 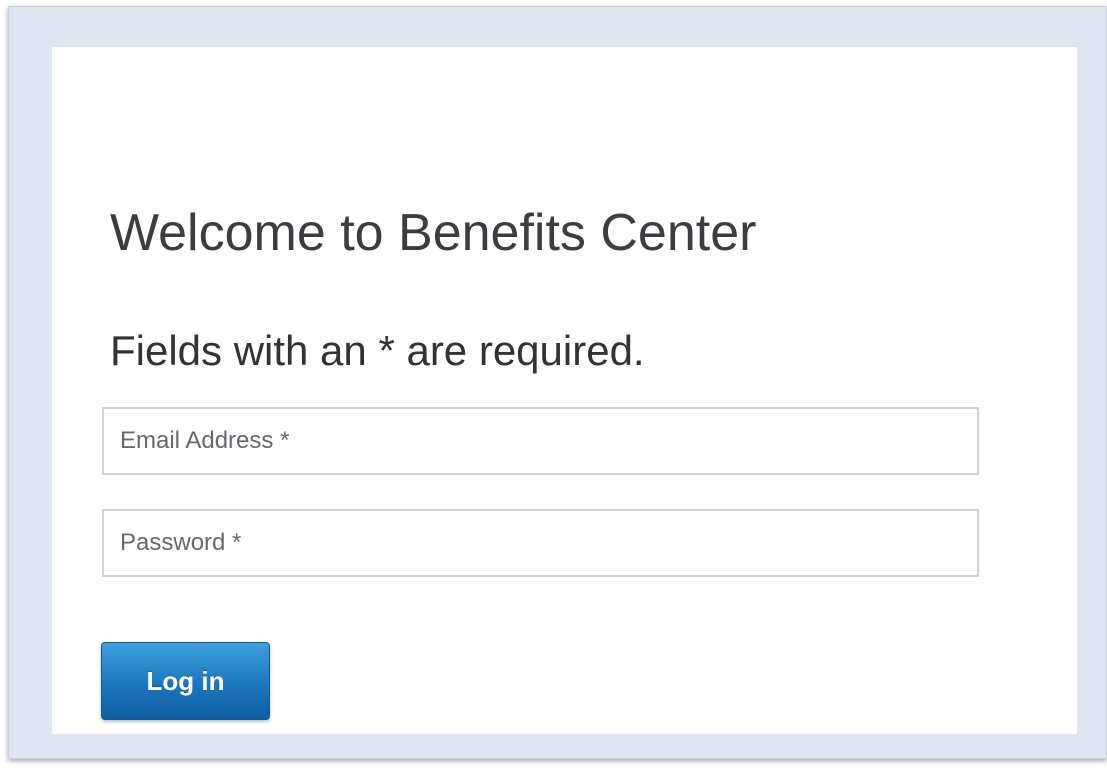 I want to click on required-fields-note: Fields with an * are required., so click(x=377, y=350).